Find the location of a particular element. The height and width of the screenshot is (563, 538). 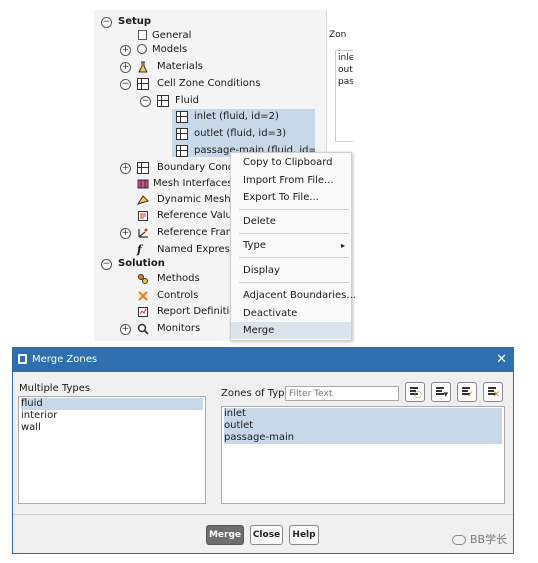

methods-icon is located at coordinates (143, 279).